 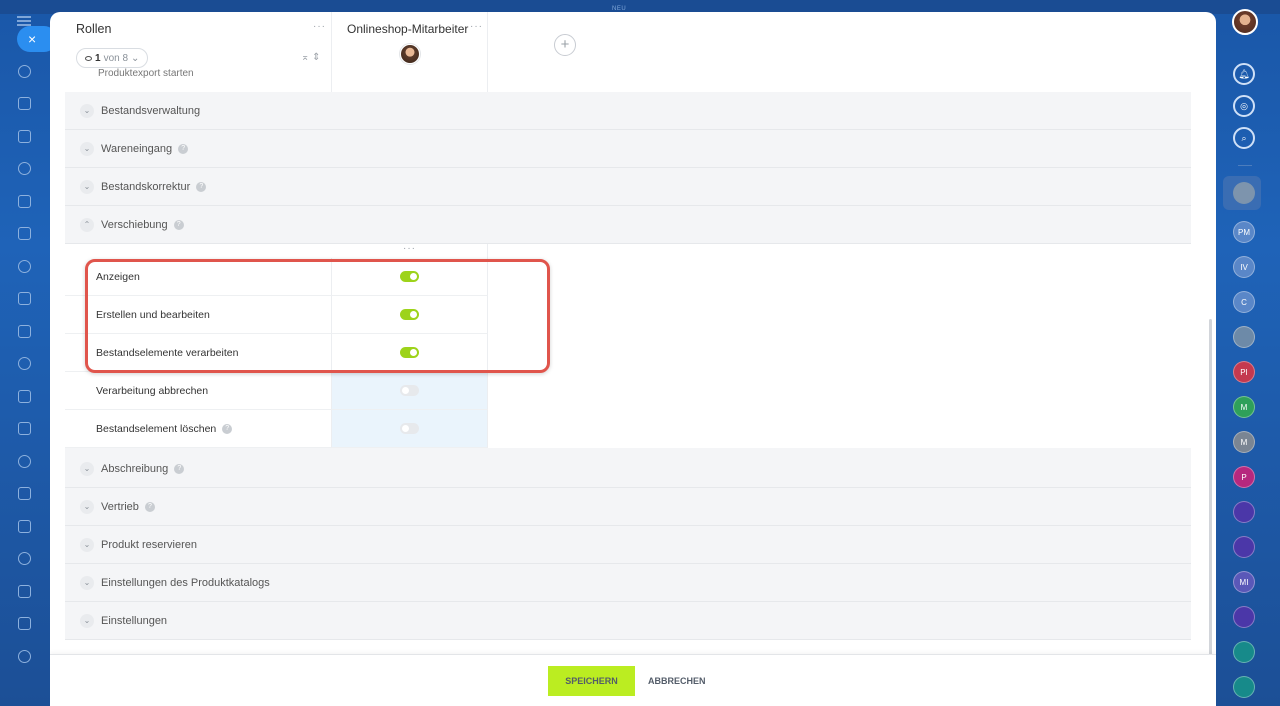 I want to click on calendar-icon, so click(x=24, y=331).